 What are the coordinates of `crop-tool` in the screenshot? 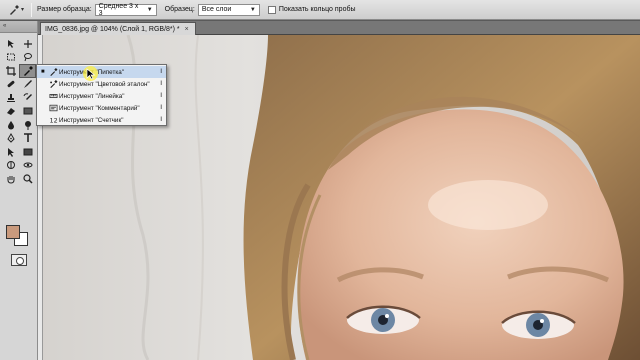 It's located at (10, 71).